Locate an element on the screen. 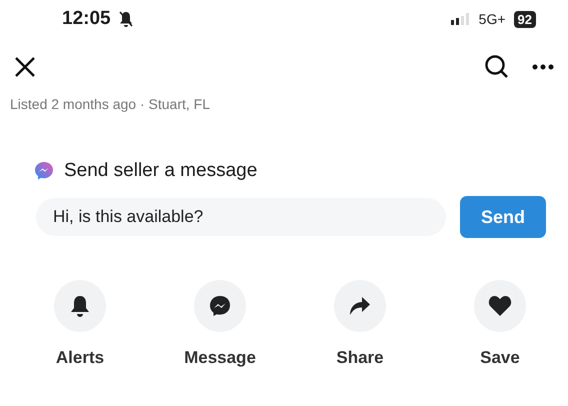 The height and width of the screenshot is (406, 568). muted-bell-icon is located at coordinates (125, 19).